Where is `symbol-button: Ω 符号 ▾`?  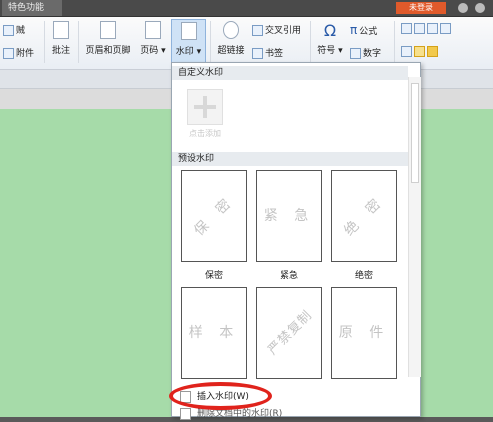
symbol-button: Ω 符号 ▾ is located at coordinates (330, 42).